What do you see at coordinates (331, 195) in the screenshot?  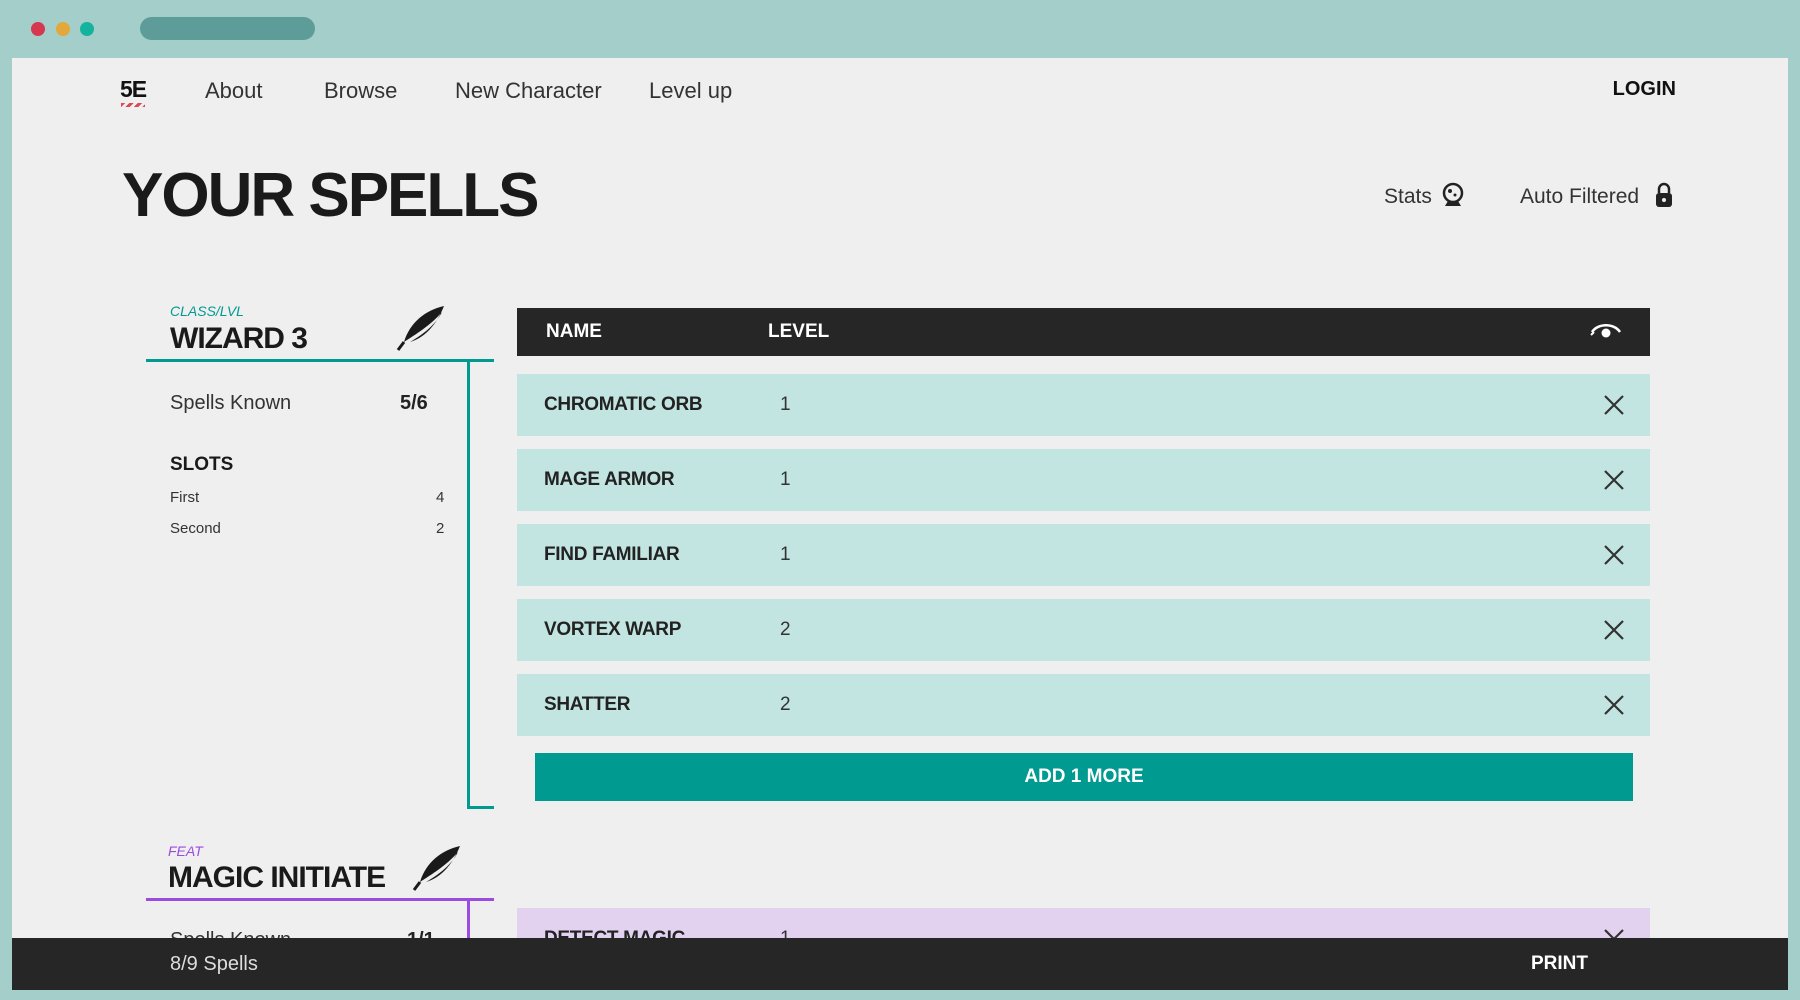 I see `page-title: YOUR SPELLS` at bounding box center [331, 195].